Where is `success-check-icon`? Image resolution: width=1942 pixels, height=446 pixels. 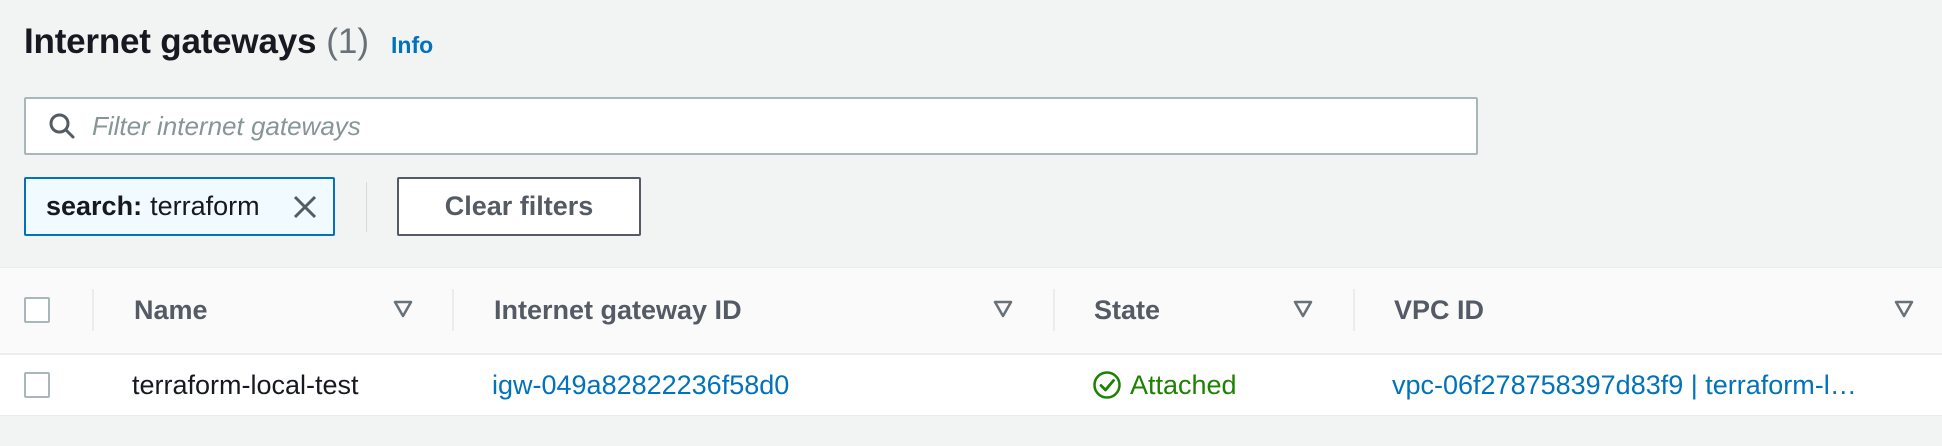
success-check-icon is located at coordinates (1107, 385).